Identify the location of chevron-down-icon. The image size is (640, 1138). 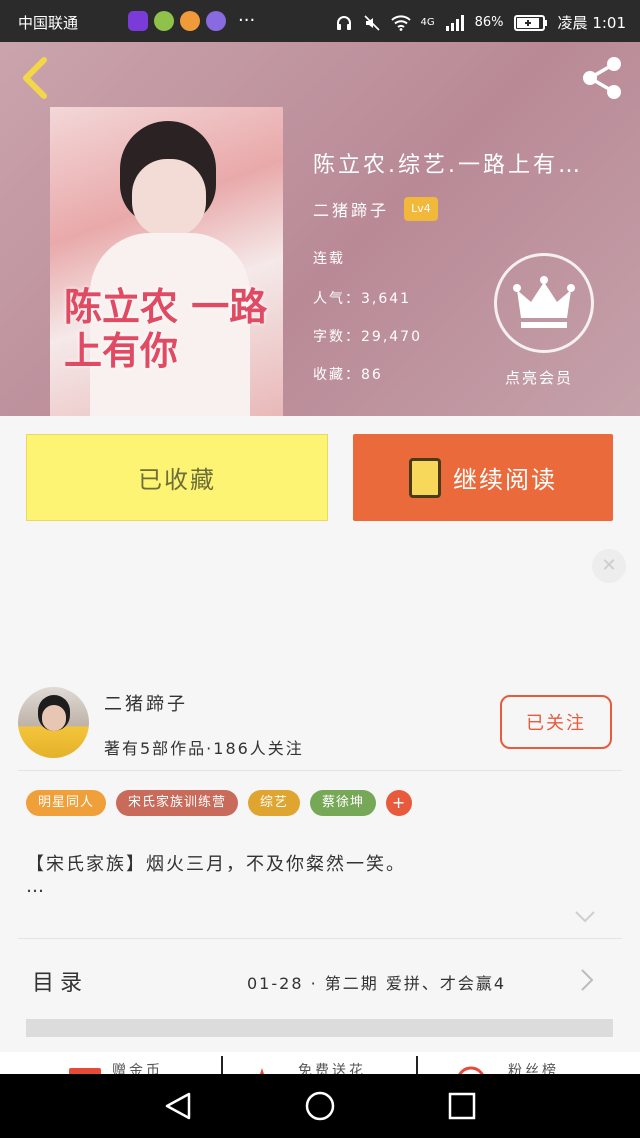
(585, 917).